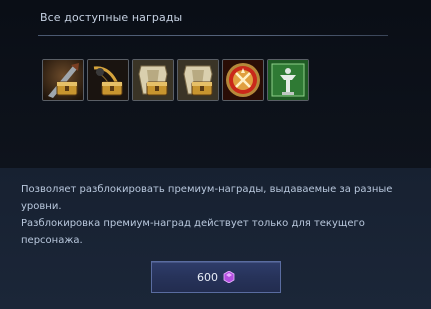 This screenshot has height=309, width=431. I want to click on crossed-swords-emblem-icon, so click(243, 80).